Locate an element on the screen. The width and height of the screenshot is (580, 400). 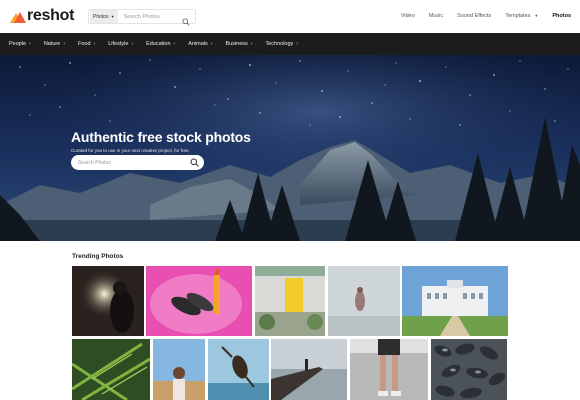
category-technology: Technology › is located at coordinates (281, 44).